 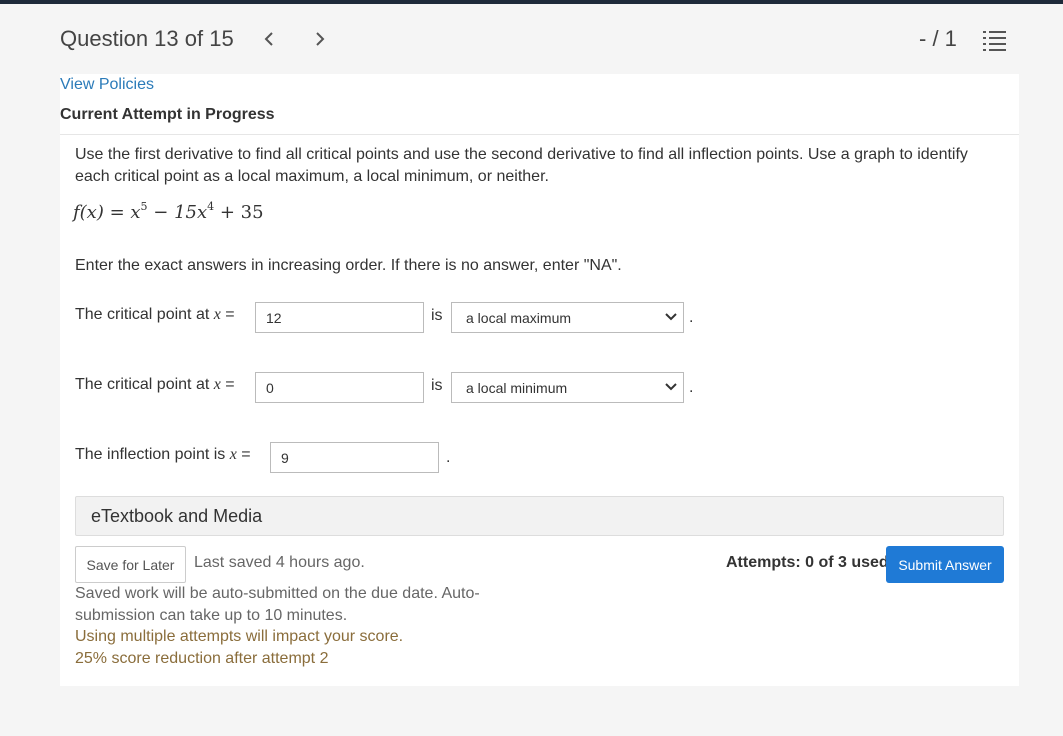 What do you see at coordinates (517, 388) in the screenshot?
I see `select-value: a local minimum` at bounding box center [517, 388].